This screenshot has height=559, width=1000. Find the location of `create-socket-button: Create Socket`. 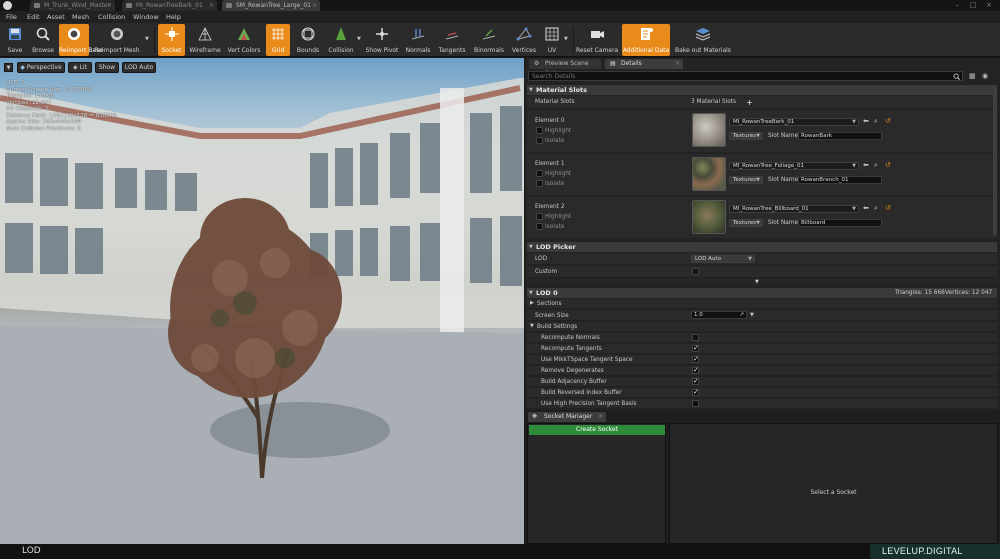

create-socket-button: Create Socket is located at coordinates (597, 430).